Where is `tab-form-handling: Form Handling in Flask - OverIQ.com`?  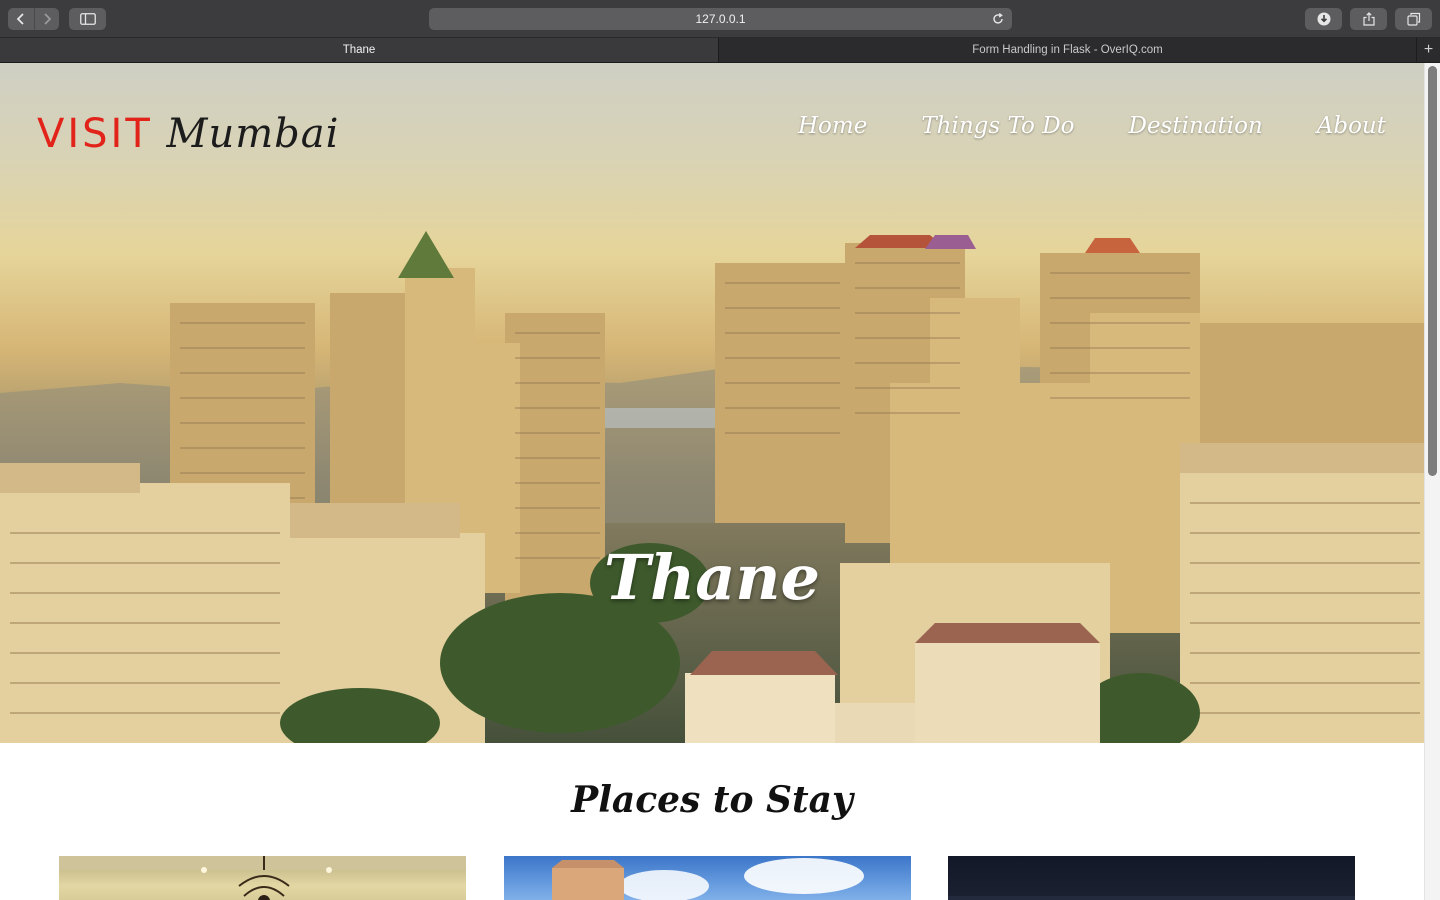 tab-form-handling: Form Handling in Flask - OverIQ.com is located at coordinates (1067, 50).